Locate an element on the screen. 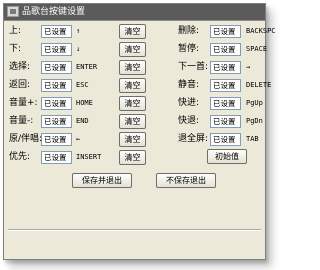 The width and height of the screenshot is (320, 270). label-back: 返回: is located at coordinates (20, 85).